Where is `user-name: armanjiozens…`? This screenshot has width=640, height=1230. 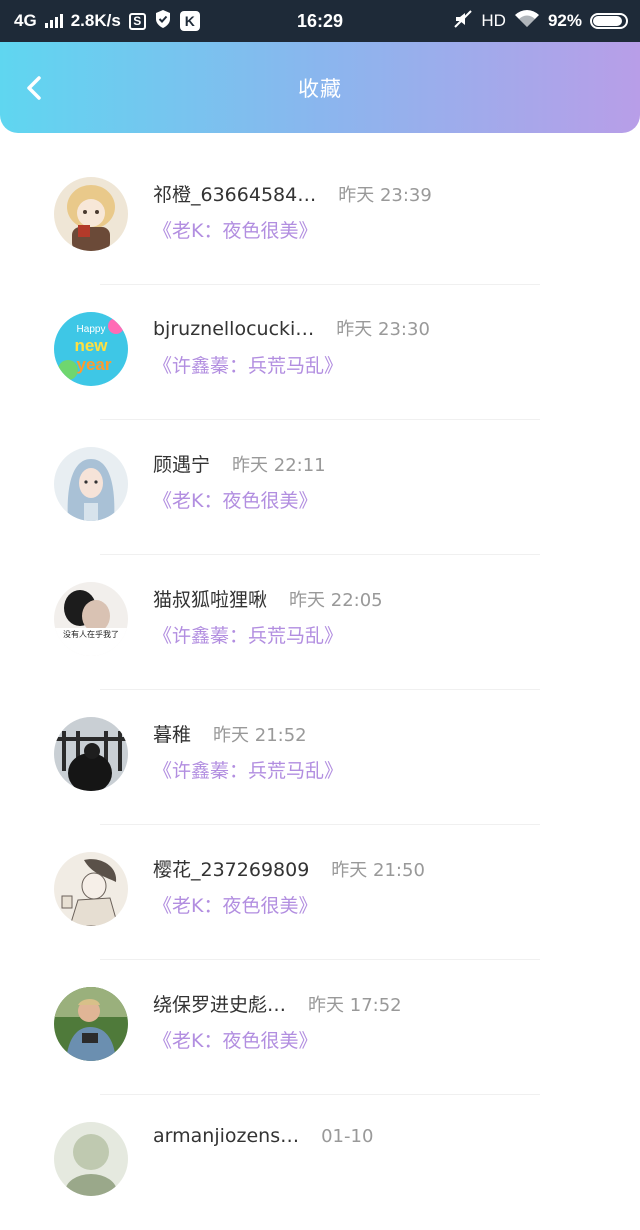 user-name: armanjiozens… is located at coordinates (226, 1136).